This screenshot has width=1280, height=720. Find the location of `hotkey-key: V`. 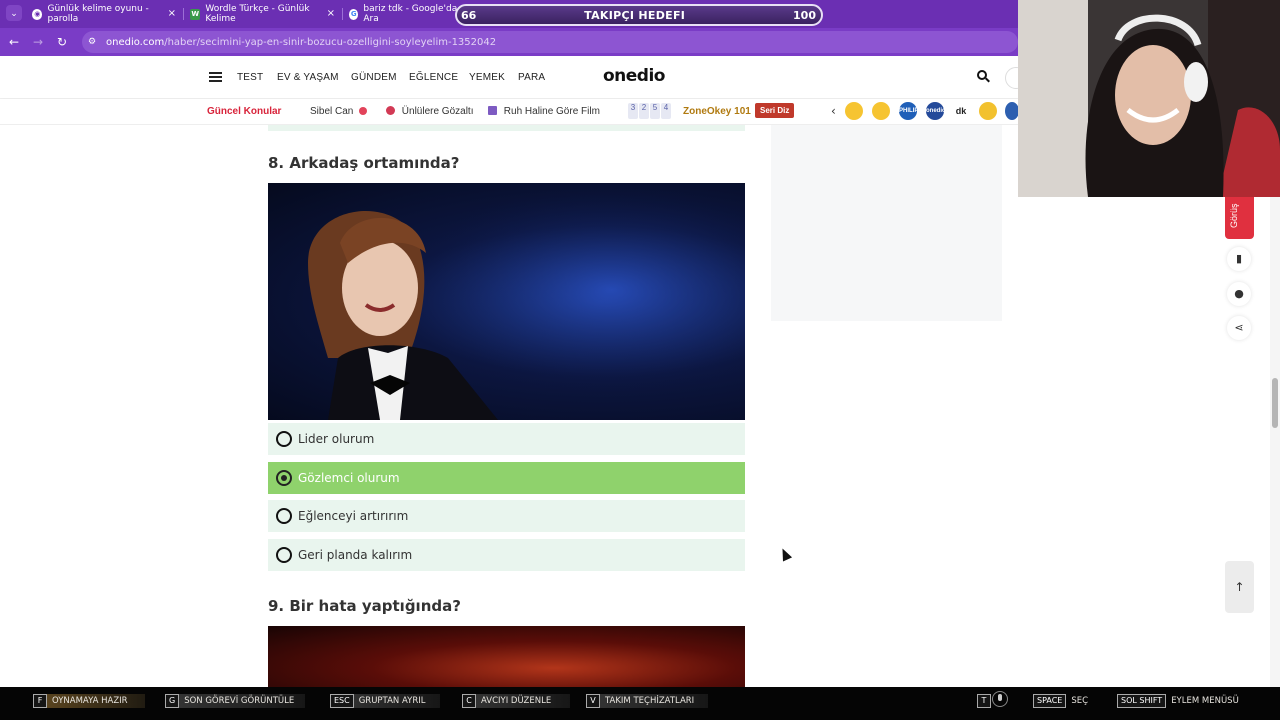

hotkey-key: V is located at coordinates (593, 701).